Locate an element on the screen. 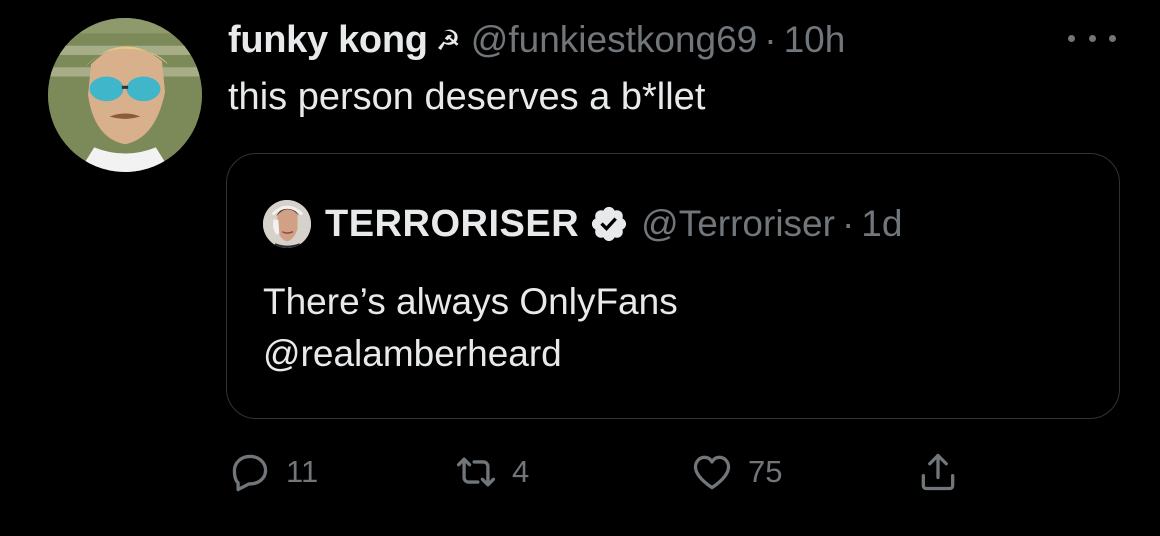  author-display-name: funky kong is located at coordinates (328, 40).